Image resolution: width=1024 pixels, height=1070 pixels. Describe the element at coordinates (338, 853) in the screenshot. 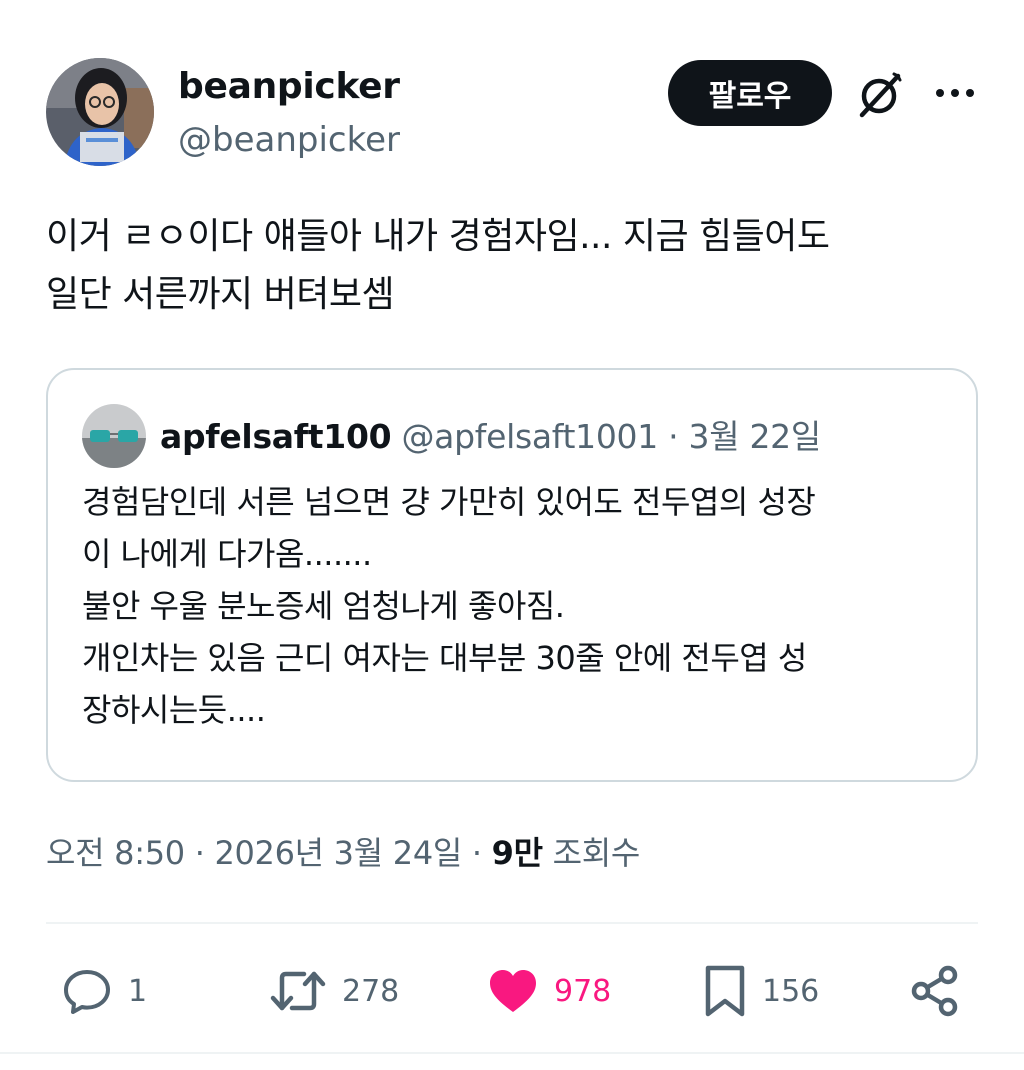

I see `tweet-date: 2026년 3월 24일` at that location.